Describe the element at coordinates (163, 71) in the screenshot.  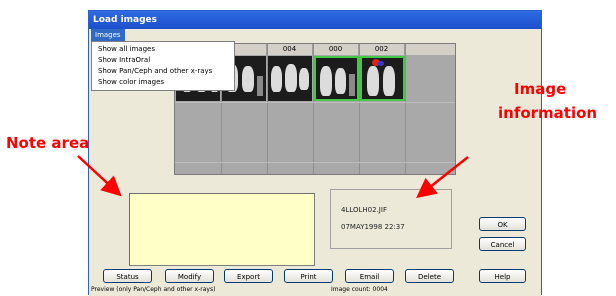
I see `menu-item-show-pan-ceph: Show Pan/Ceph and other x-rays` at that location.